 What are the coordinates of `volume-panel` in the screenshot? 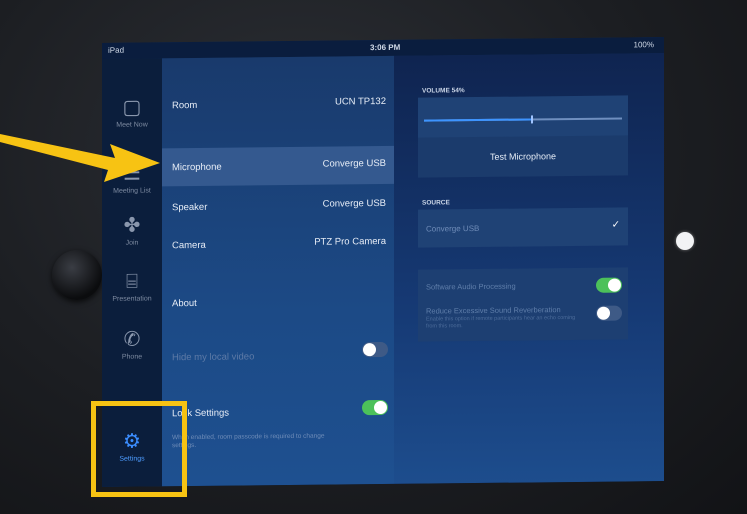 It's located at (523, 118).